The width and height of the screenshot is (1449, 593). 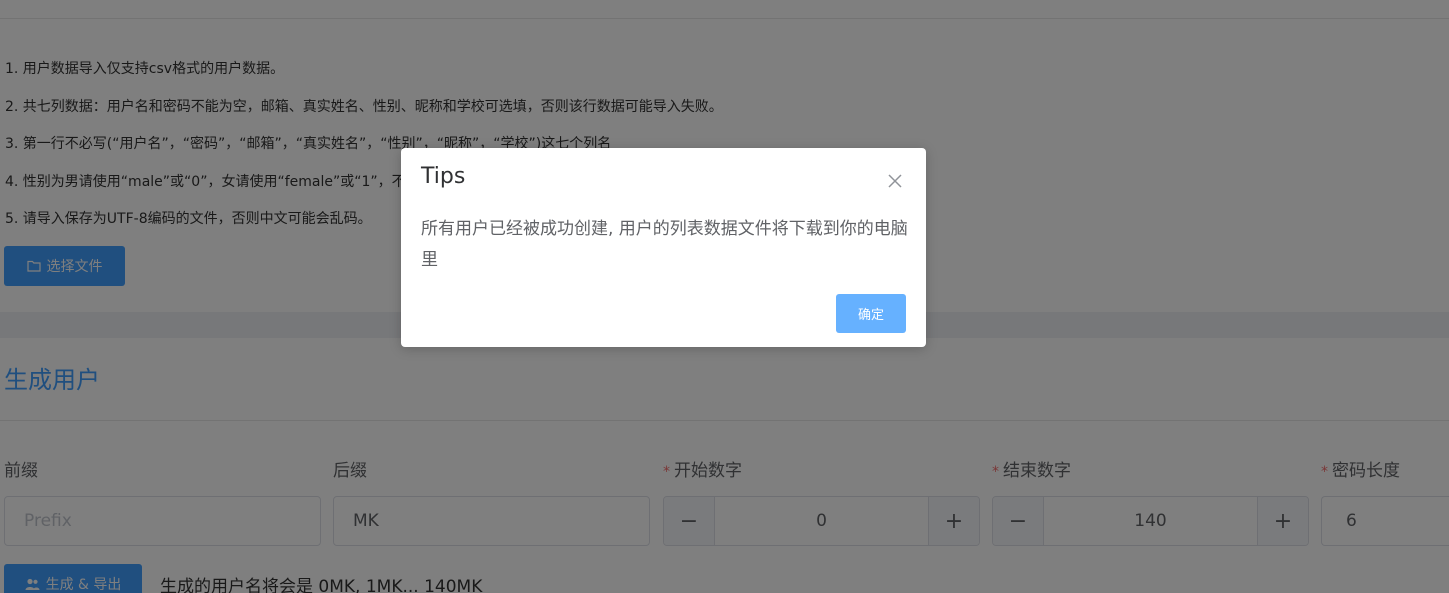 I want to click on confirm-button: 确定, so click(x=871, y=313).